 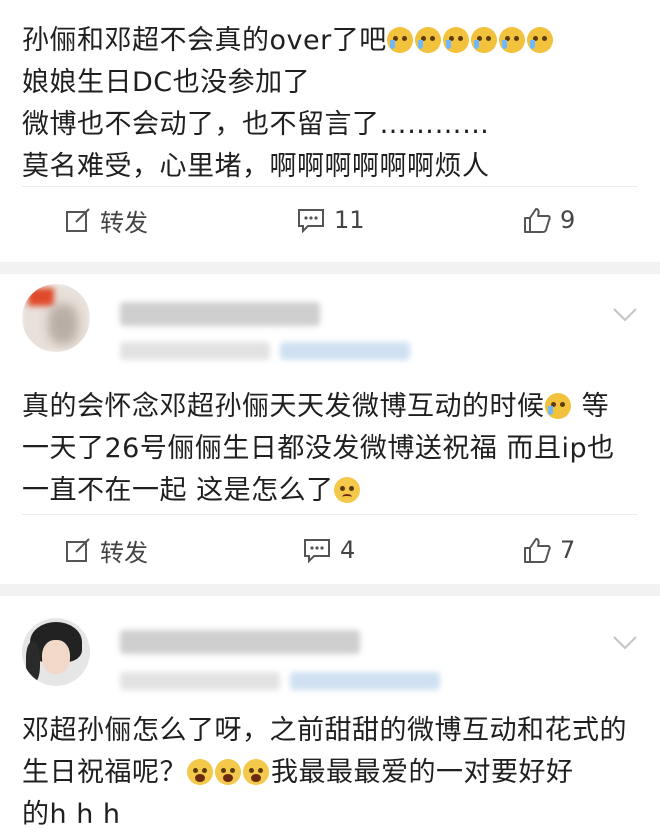 I want to click on like-count: 9, so click(x=568, y=220).